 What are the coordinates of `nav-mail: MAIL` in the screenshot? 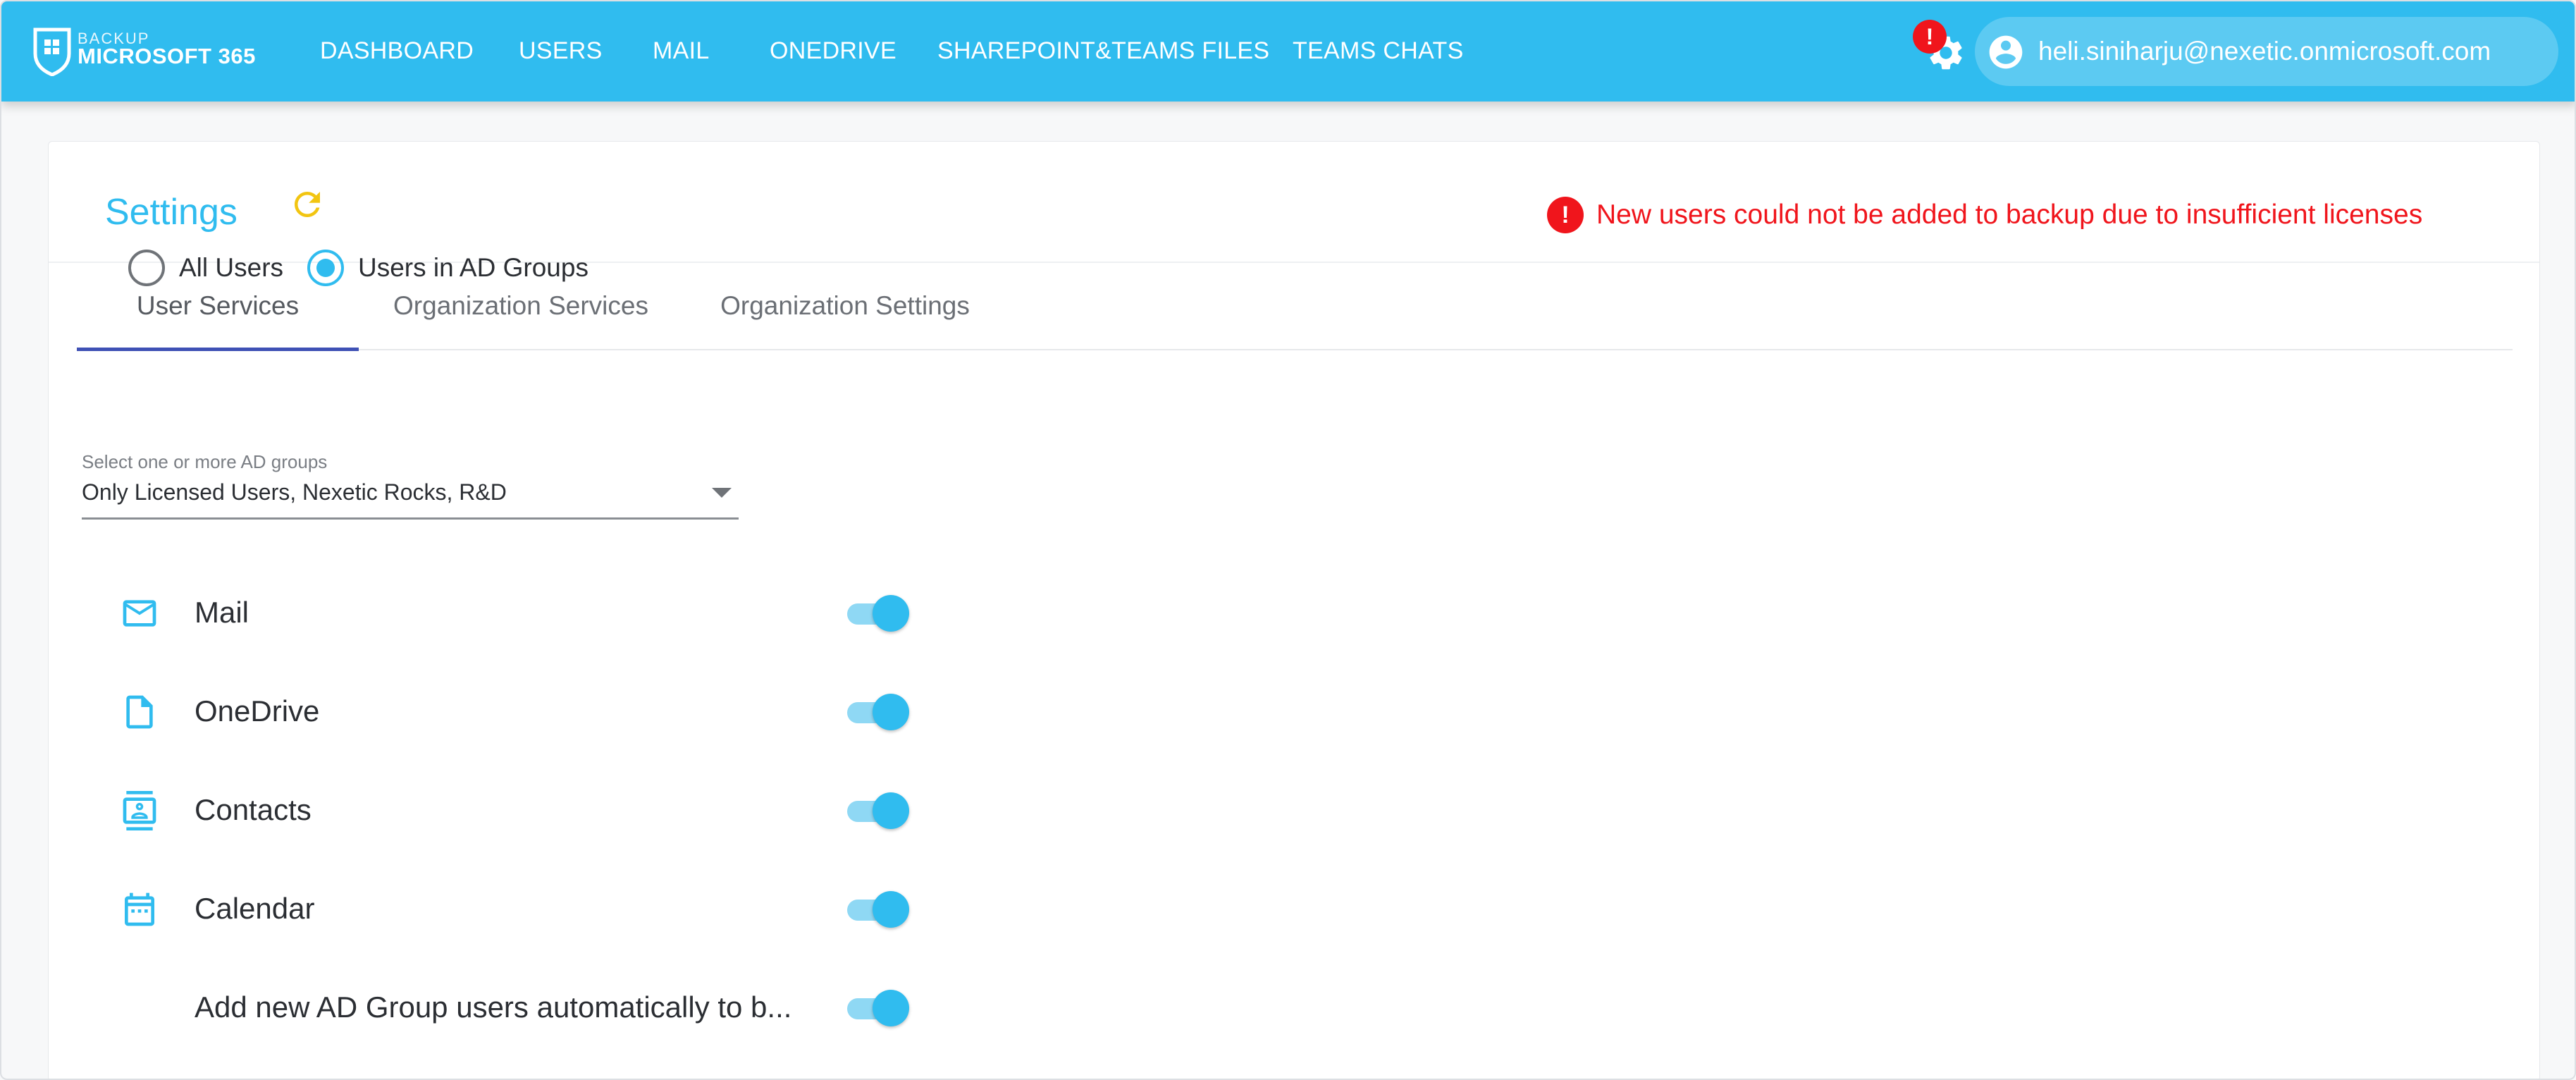 It's located at (681, 51).